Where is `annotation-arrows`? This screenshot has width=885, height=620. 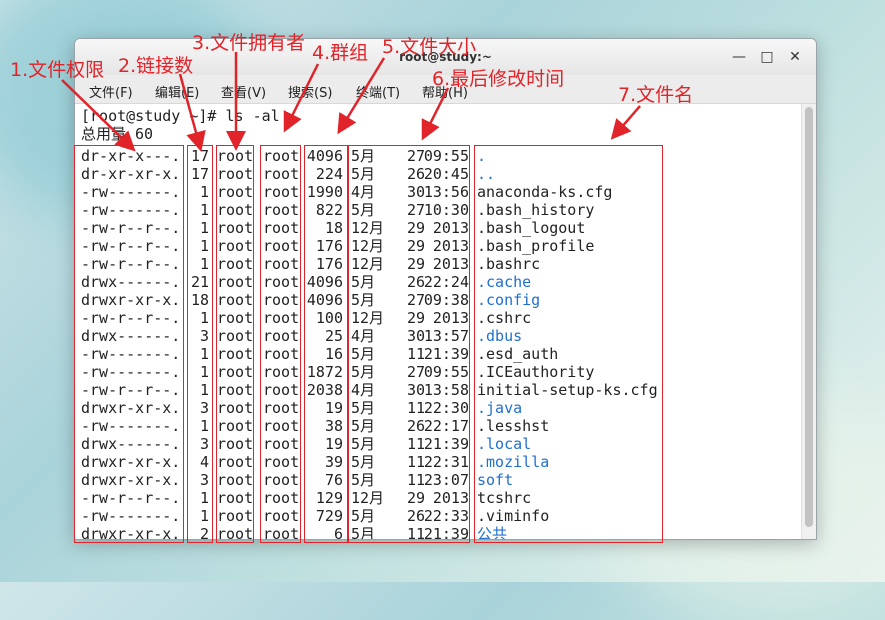
annotation-arrows is located at coordinates (351, 102).